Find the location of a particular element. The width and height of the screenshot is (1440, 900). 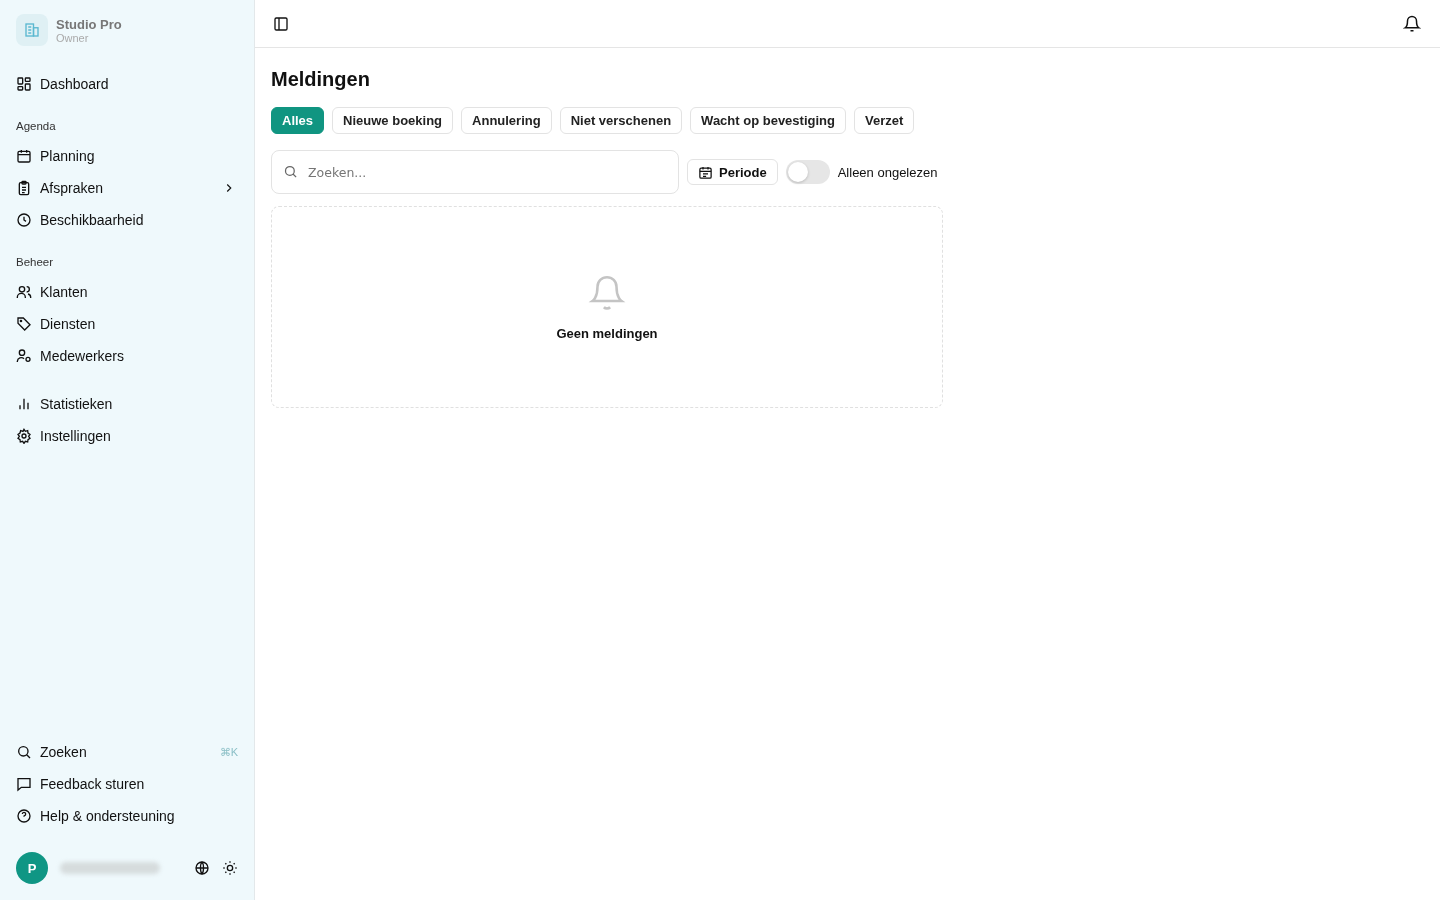

filter-tab: Nieuwe boeking is located at coordinates (393, 120).